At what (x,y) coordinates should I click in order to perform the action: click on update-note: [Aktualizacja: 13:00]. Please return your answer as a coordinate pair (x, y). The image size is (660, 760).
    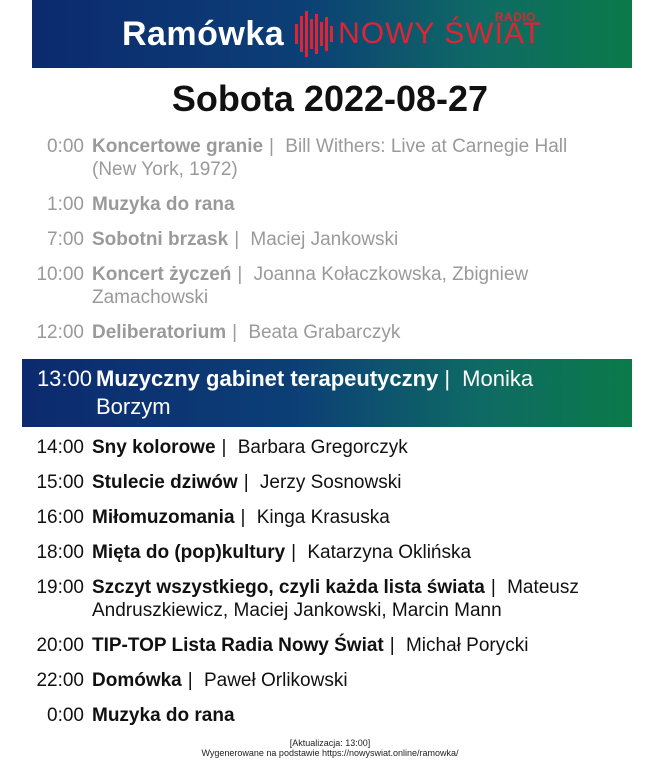
    Looking at the image, I should click on (330, 743).